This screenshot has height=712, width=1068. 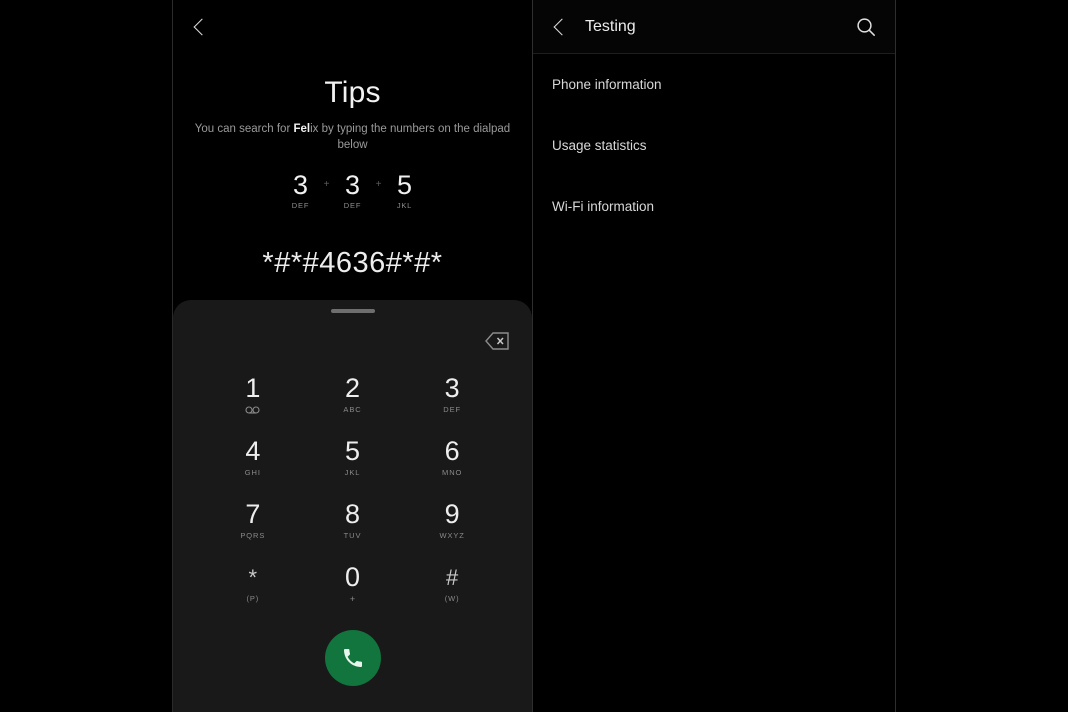 I want to click on dialer-back-button, so click(x=202, y=27).